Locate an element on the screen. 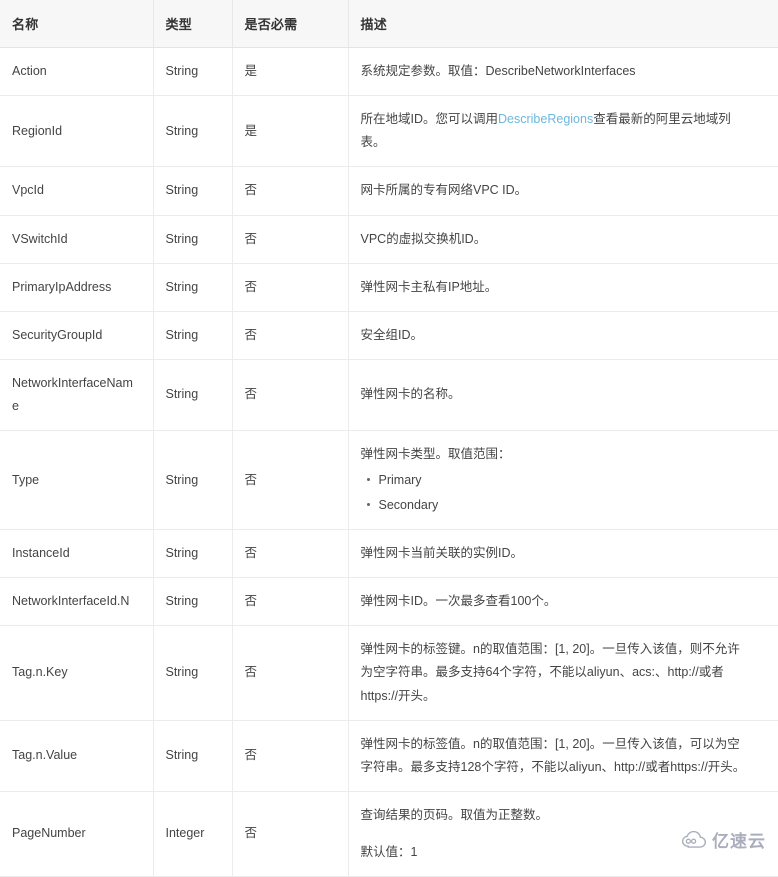  table-row: InstanceIdString否弹性网卡当前关联的实例ID。 is located at coordinates (389, 554).